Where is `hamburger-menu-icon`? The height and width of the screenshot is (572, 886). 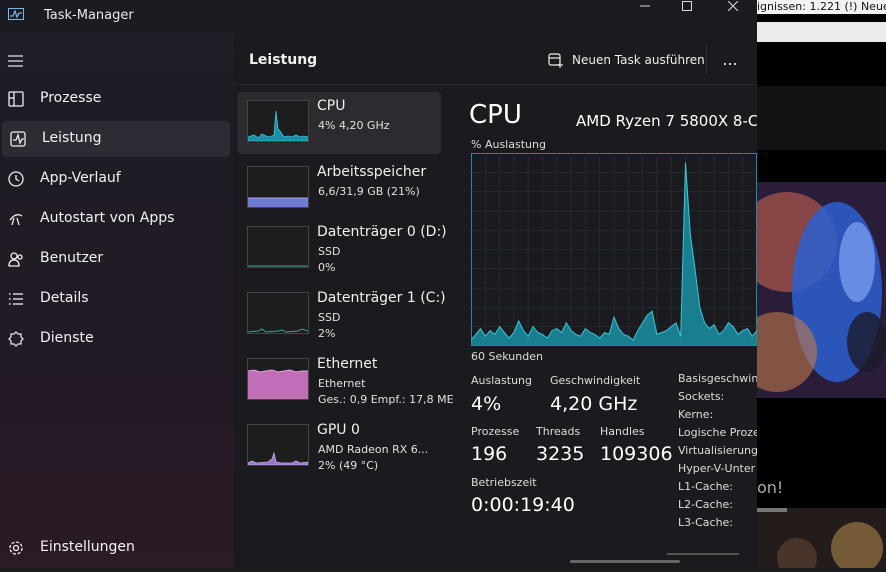 hamburger-menu-icon is located at coordinates (16, 59).